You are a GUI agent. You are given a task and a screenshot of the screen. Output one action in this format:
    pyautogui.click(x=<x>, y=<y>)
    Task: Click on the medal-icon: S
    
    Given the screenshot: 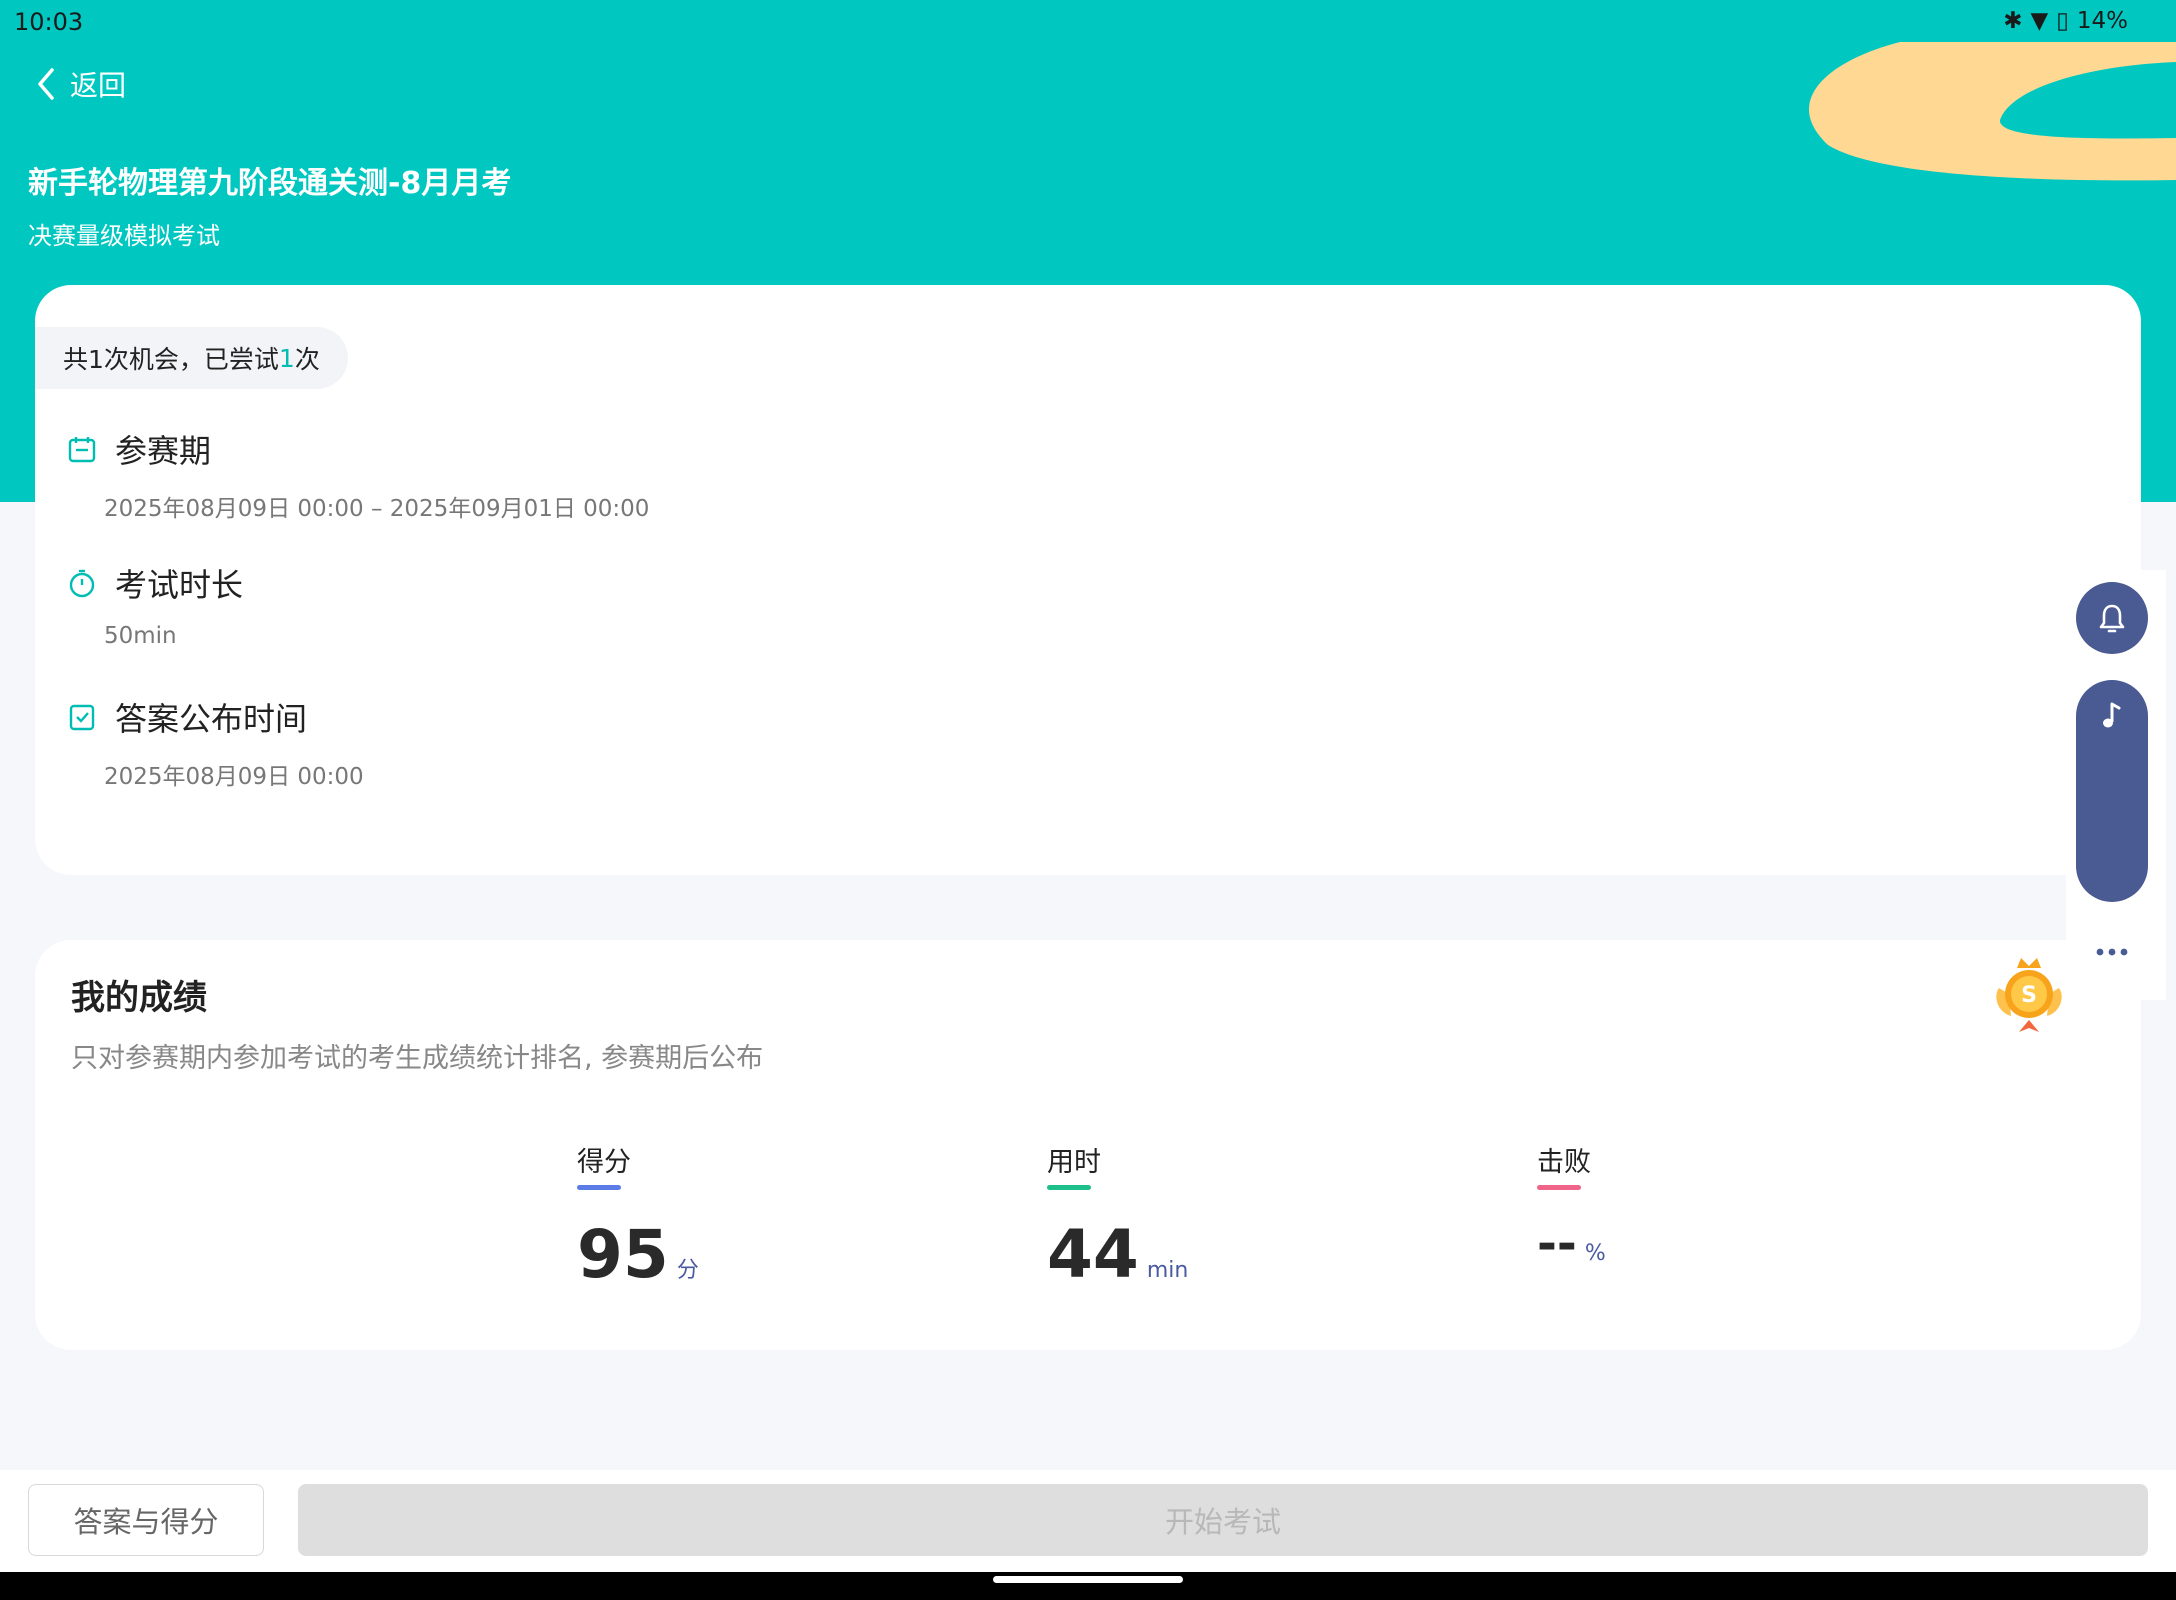 What is the action you would take?
    pyautogui.click(x=2029, y=995)
    